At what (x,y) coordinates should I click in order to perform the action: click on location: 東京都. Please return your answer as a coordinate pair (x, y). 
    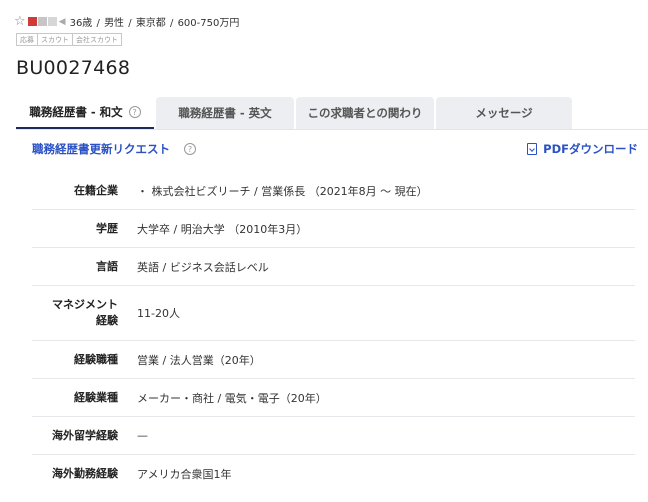
    Looking at the image, I should click on (150, 23).